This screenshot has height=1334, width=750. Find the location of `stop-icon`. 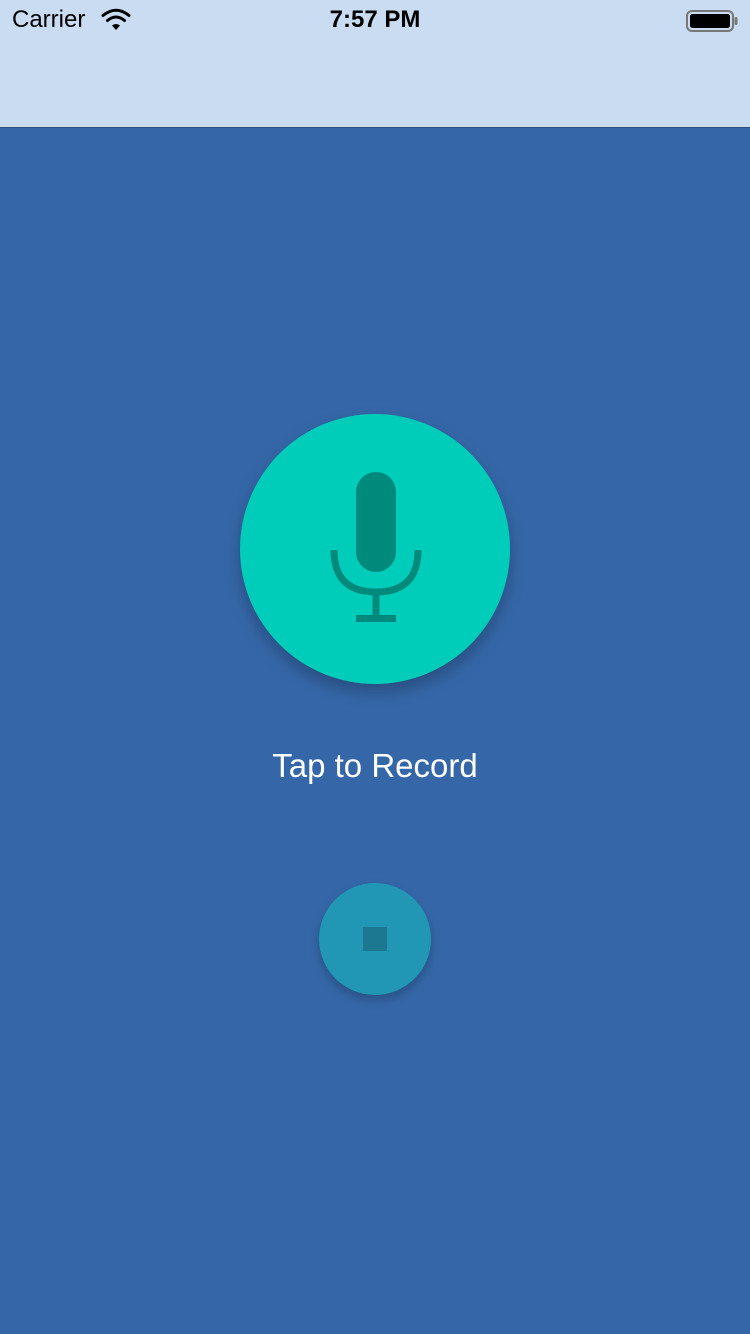

stop-icon is located at coordinates (375, 939).